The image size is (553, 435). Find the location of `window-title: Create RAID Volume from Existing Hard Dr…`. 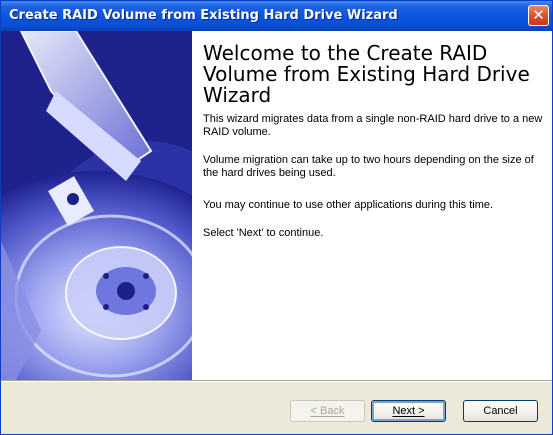

window-title: Create RAID Volume from Existing Hard Dr… is located at coordinates (203, 15).